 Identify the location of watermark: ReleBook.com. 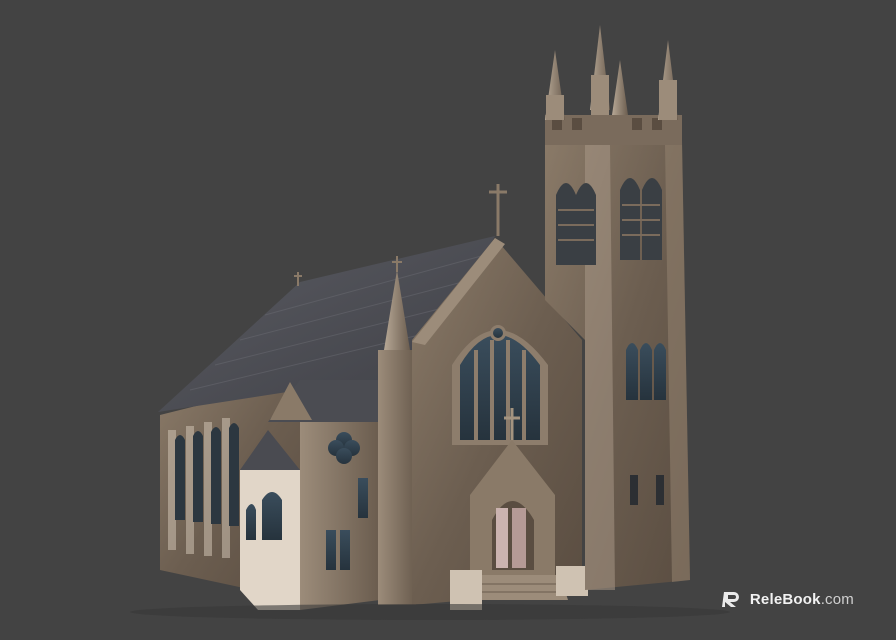
(787, 599).